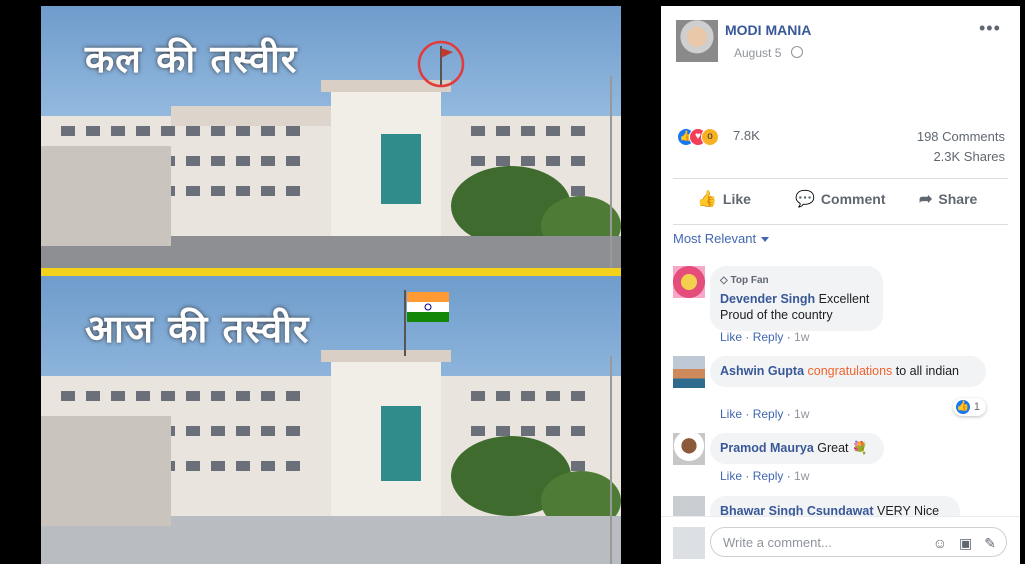  I want to click on comment-bubble: Pramod Maurya Great 💐, so click(797, 448).